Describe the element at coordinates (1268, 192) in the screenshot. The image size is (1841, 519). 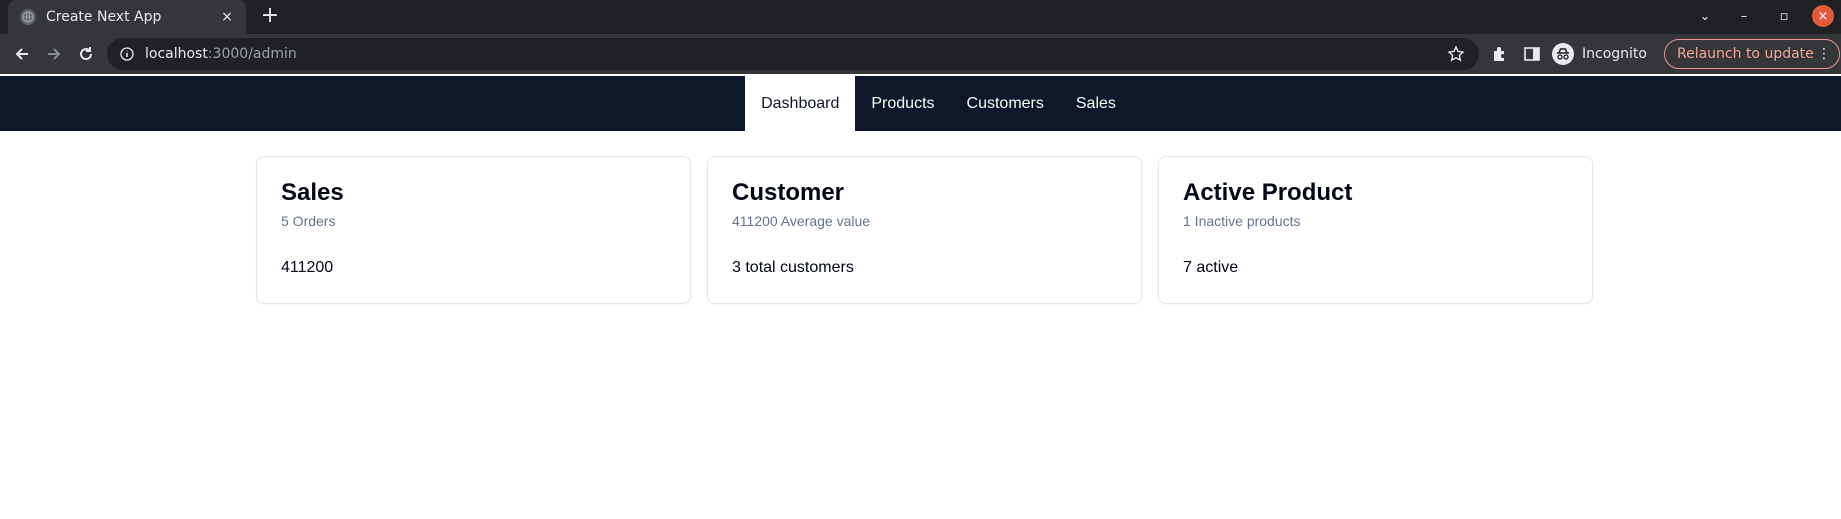
I see `card-title: Active Product` at that location.